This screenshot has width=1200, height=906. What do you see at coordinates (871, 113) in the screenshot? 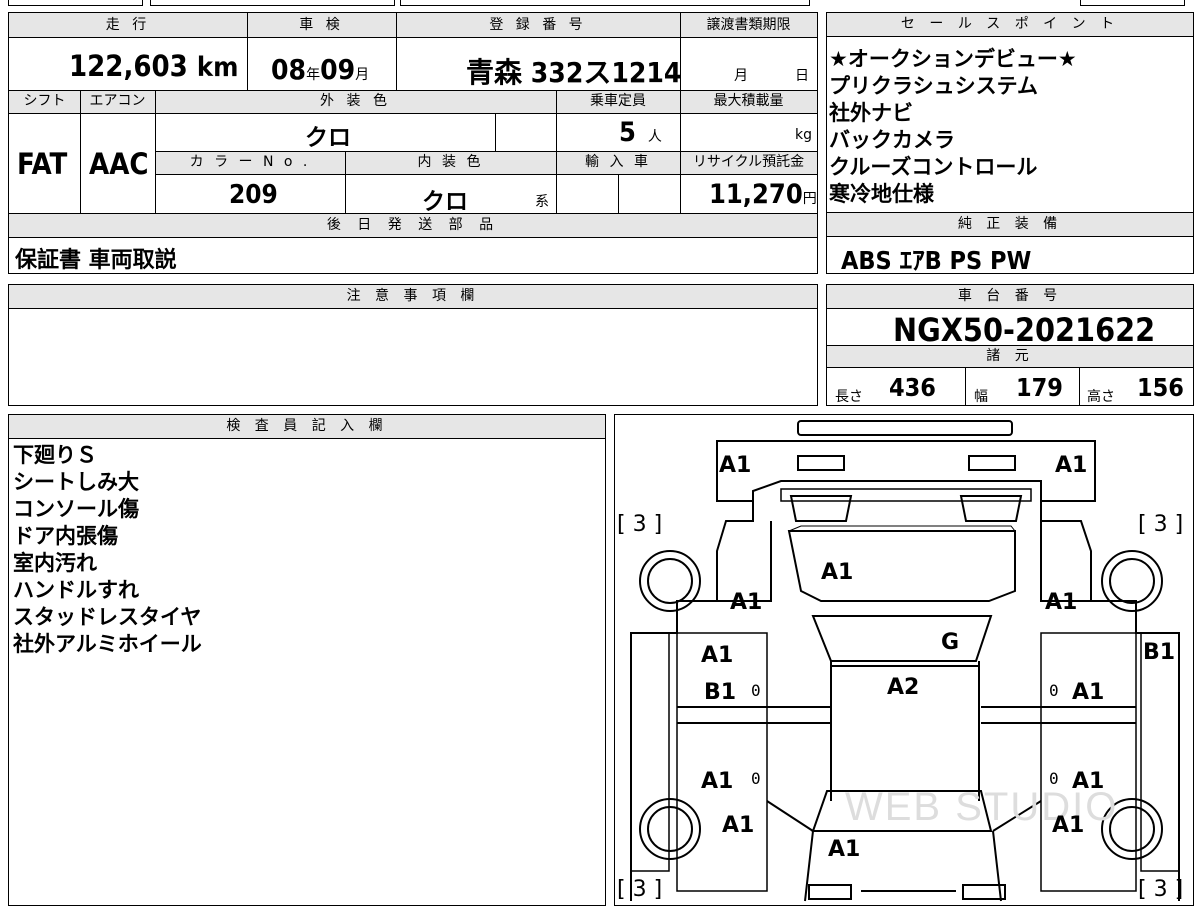
I see `list-item: 社外ナビ` at bounding box center [871, 113].